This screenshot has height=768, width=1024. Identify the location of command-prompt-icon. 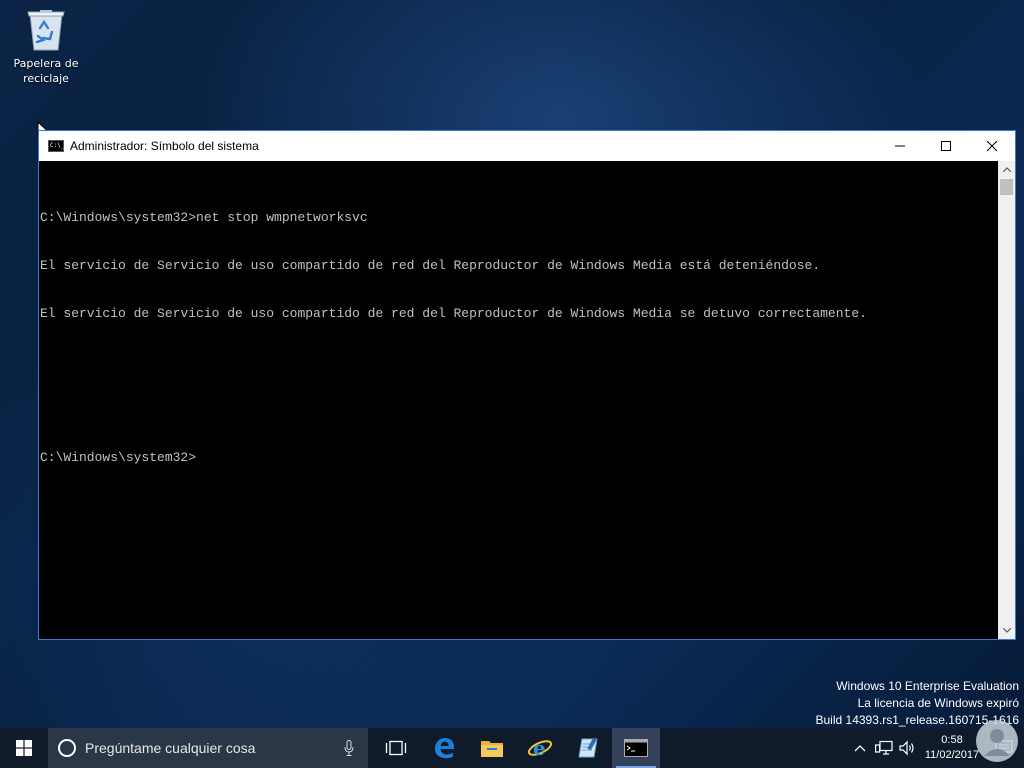
(636, 748).